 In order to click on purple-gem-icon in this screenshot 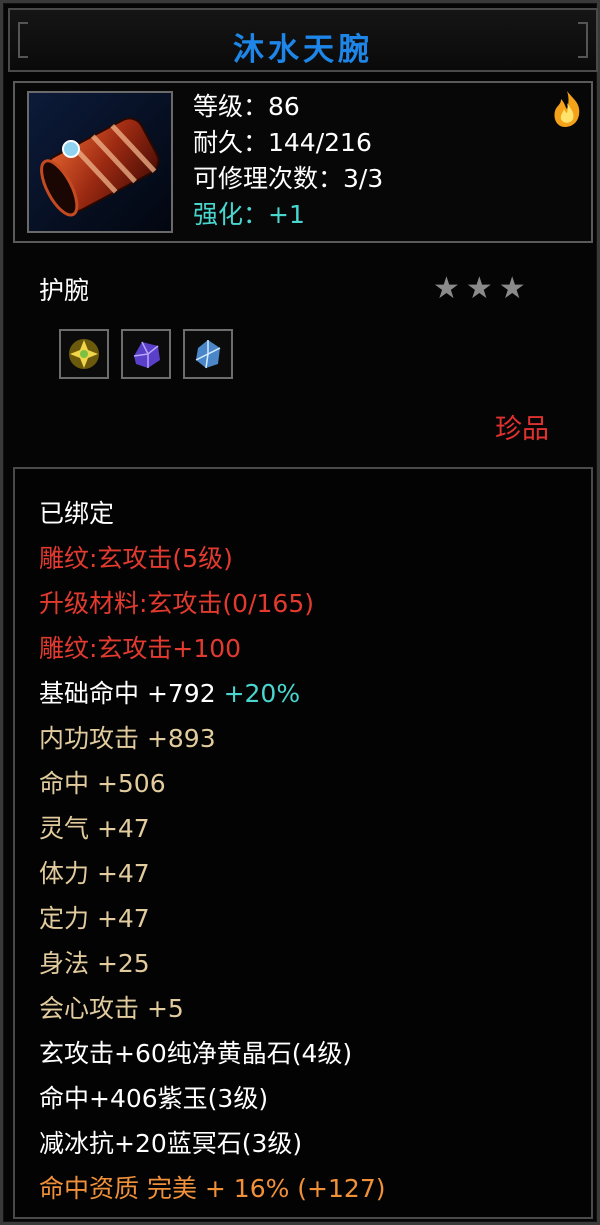, I will do `click(146, 354)`.